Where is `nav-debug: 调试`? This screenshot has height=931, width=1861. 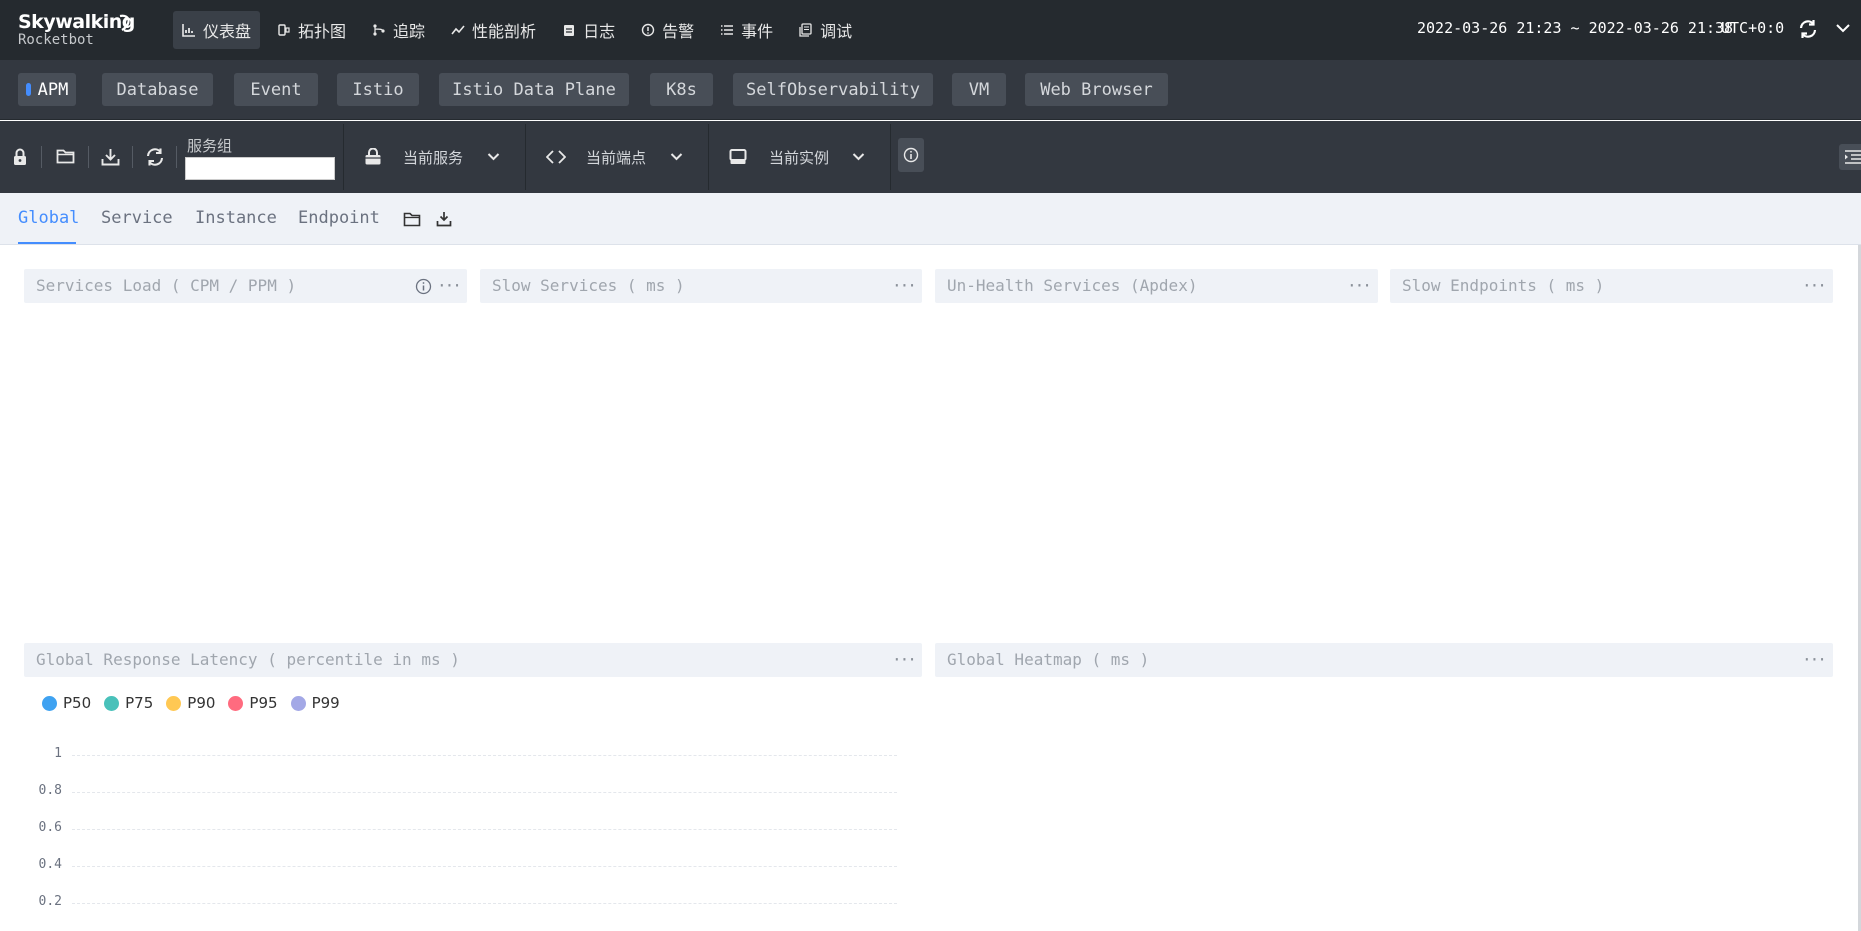
nav-debug: 调试 is located at coordinates (825, 30).